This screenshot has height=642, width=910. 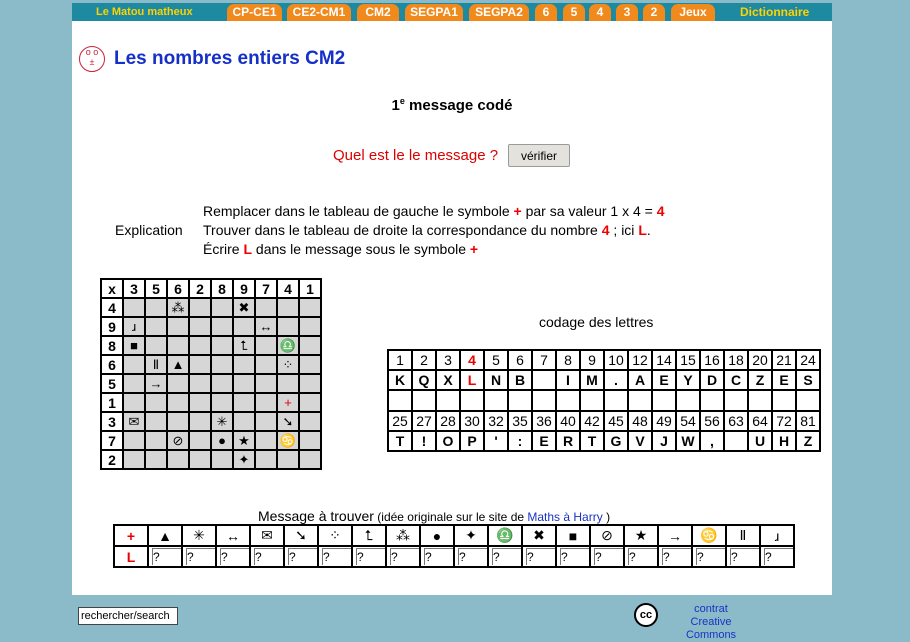 What do you see at coordinates (472, 360) in the screenshot?
I see `code-cell: 4` at bounding box center [472, 360].